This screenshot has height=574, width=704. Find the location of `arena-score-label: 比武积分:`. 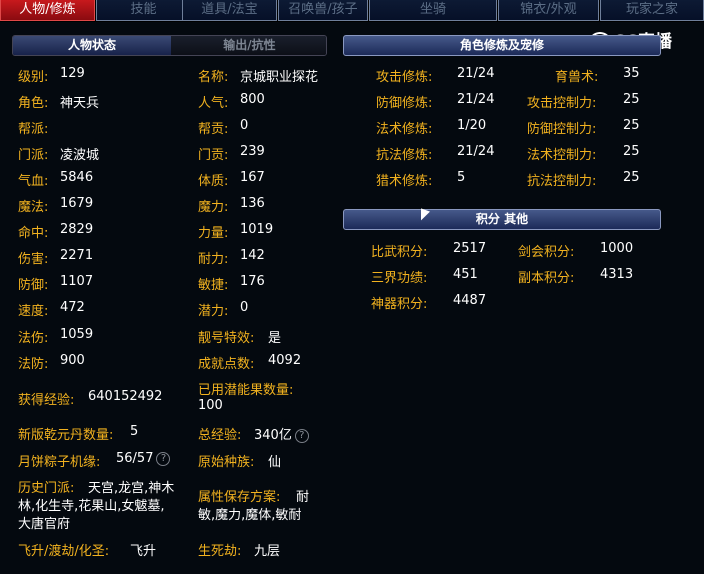

arena-score-label: 比武积分: is located at coordinates (399, 252).